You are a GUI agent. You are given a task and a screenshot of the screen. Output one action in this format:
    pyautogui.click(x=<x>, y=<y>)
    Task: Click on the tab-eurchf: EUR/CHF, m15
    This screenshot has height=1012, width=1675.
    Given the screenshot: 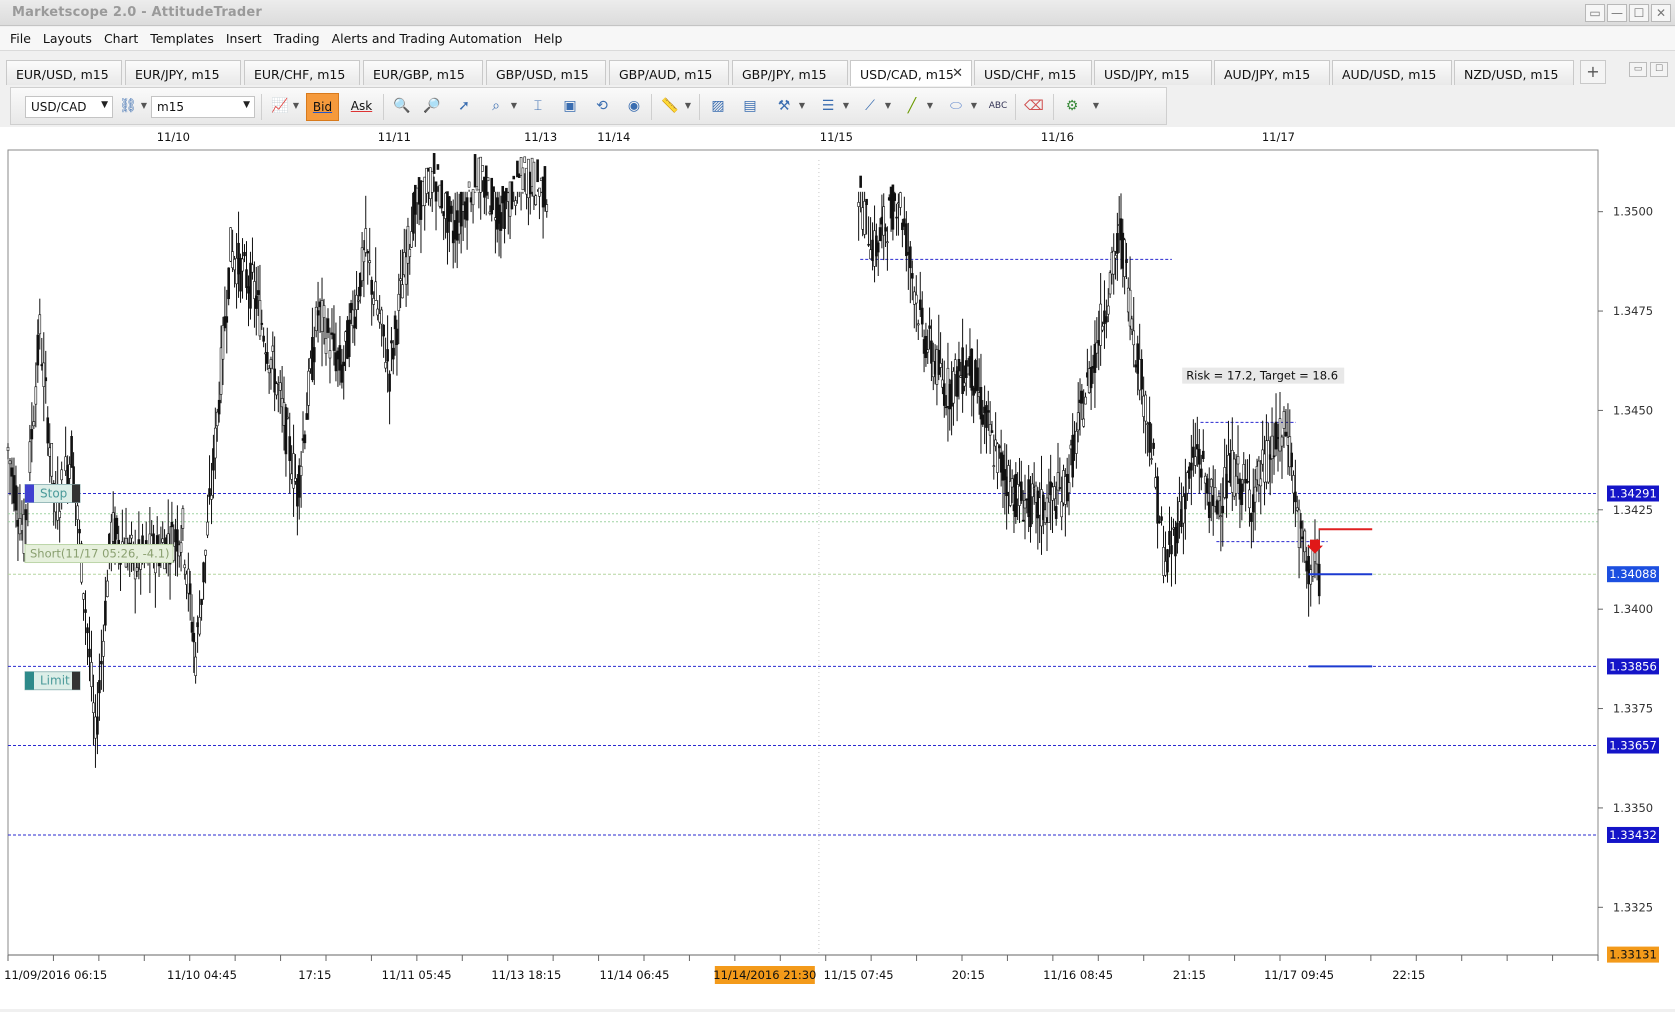 What is the action you would take?
    pyautogui.click(x=302, y=72)
    